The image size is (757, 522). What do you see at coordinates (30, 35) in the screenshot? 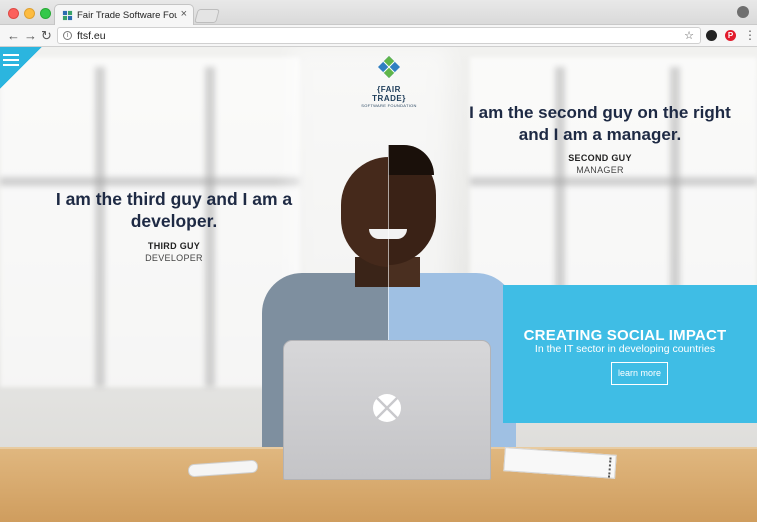
I see `forward-icon: →` at bounding box center [30, 35].